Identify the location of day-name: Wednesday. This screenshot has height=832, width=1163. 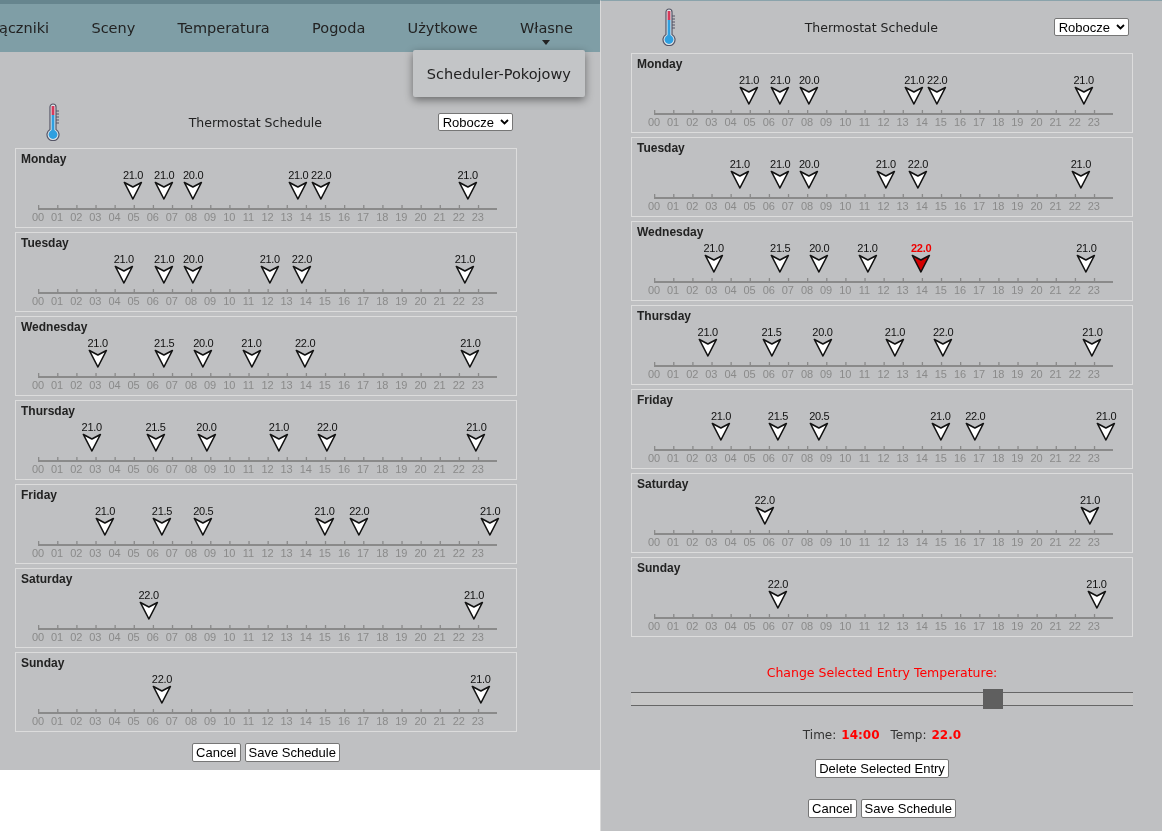
(55, 327).